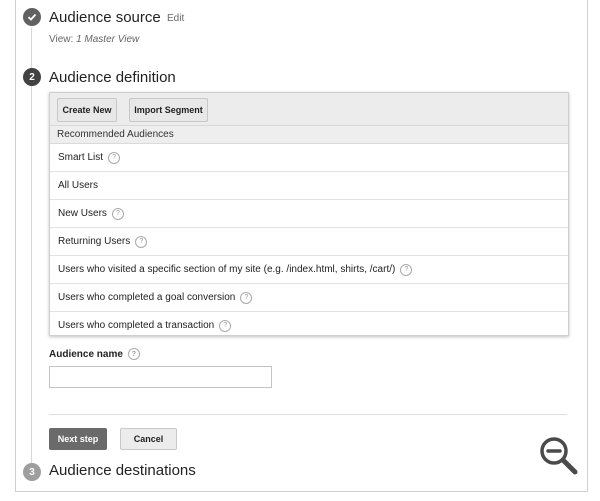  Describe the element at coordinates (112, 77) in the screenshot. I see `step-definition-title: Audience definition` at that location.